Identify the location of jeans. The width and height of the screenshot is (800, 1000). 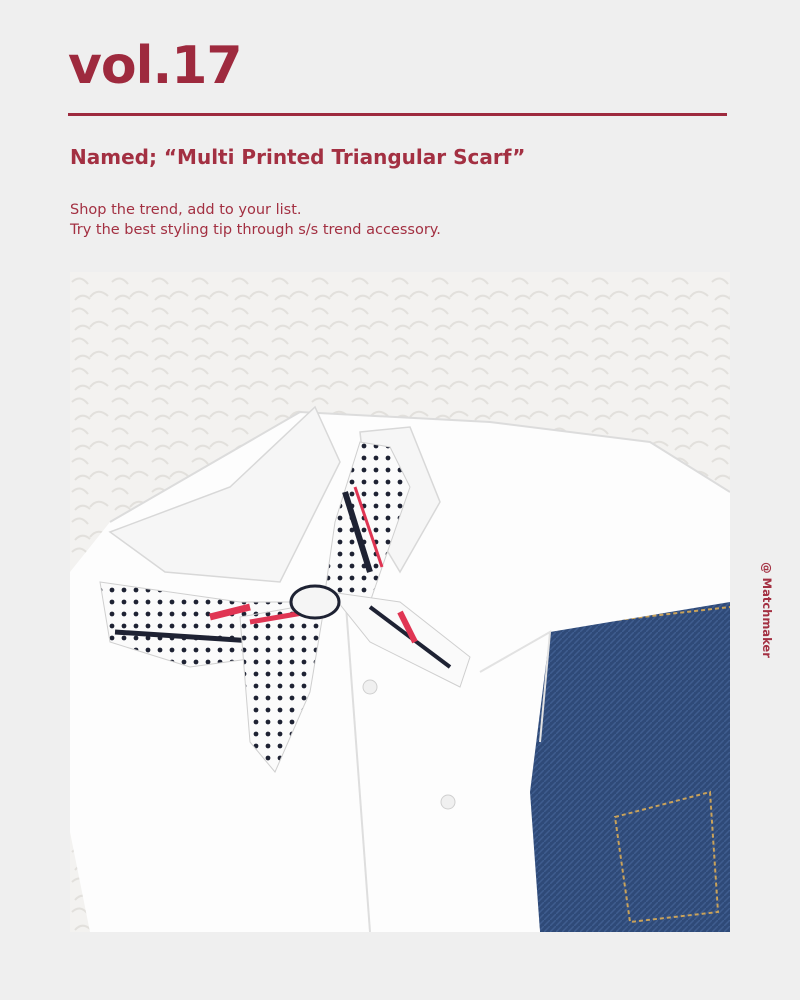
(627, 764).